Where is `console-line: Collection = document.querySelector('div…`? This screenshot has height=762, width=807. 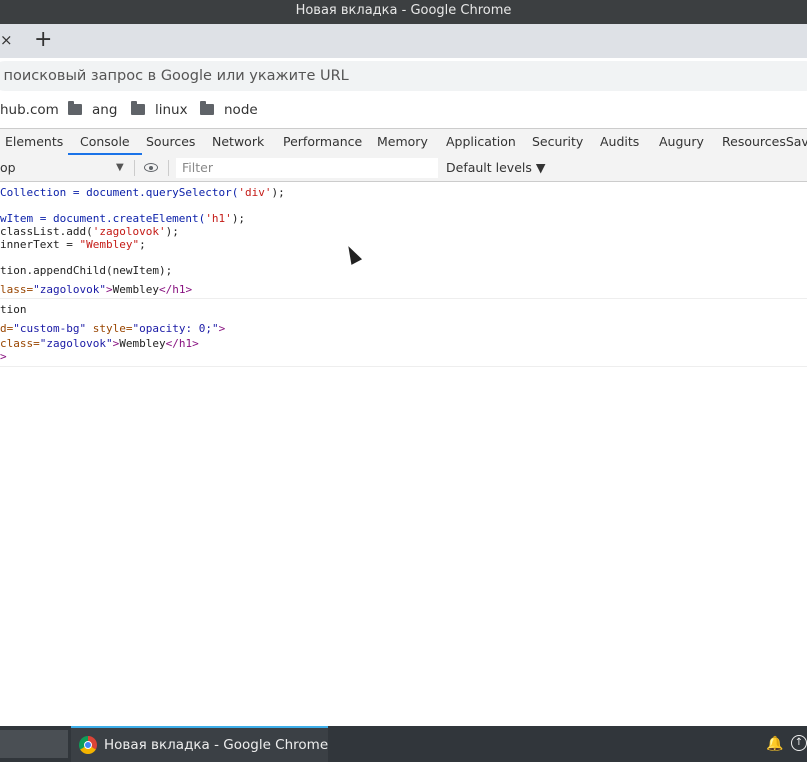 console-line: Collection = document.querySelector('div… is located at coordinates (142, 192).